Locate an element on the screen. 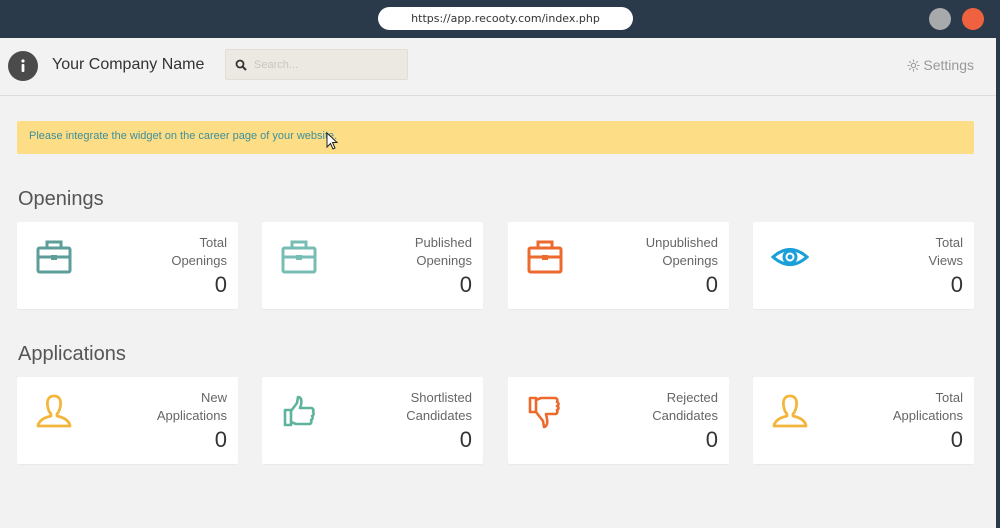 This screenshot has height=528, width=1000. window-edge is located at coordinates (998, 283).